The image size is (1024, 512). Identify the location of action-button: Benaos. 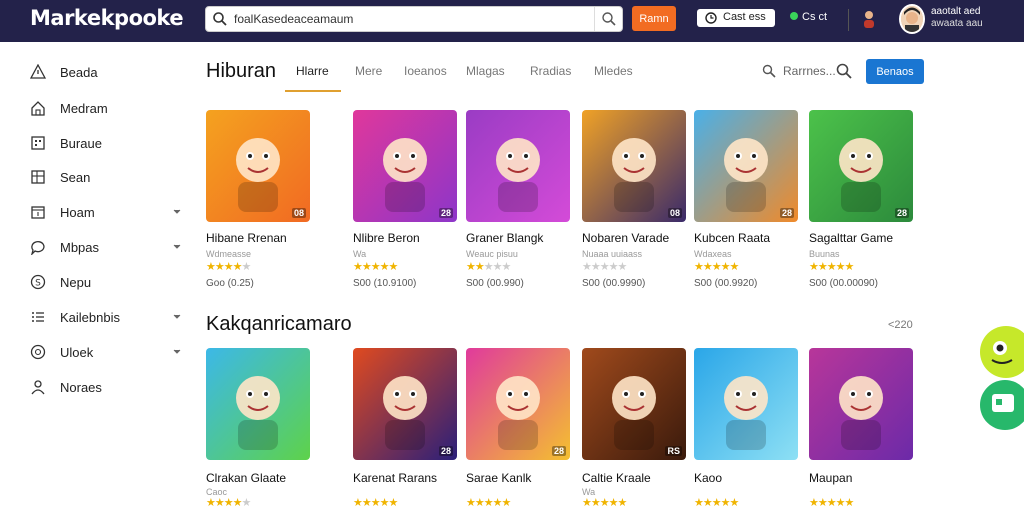
(895, 71).